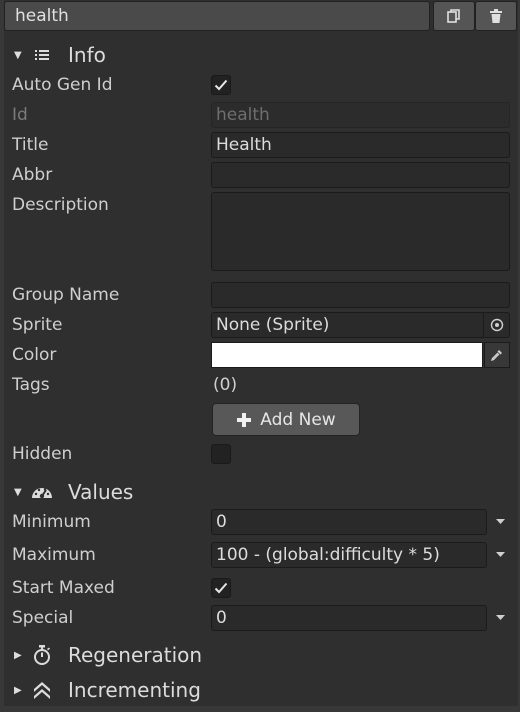 The height and width of the screenshot is (712, 520). I want to click on regeneration-section-header: ▶ Regeneration, so click(108, 655).